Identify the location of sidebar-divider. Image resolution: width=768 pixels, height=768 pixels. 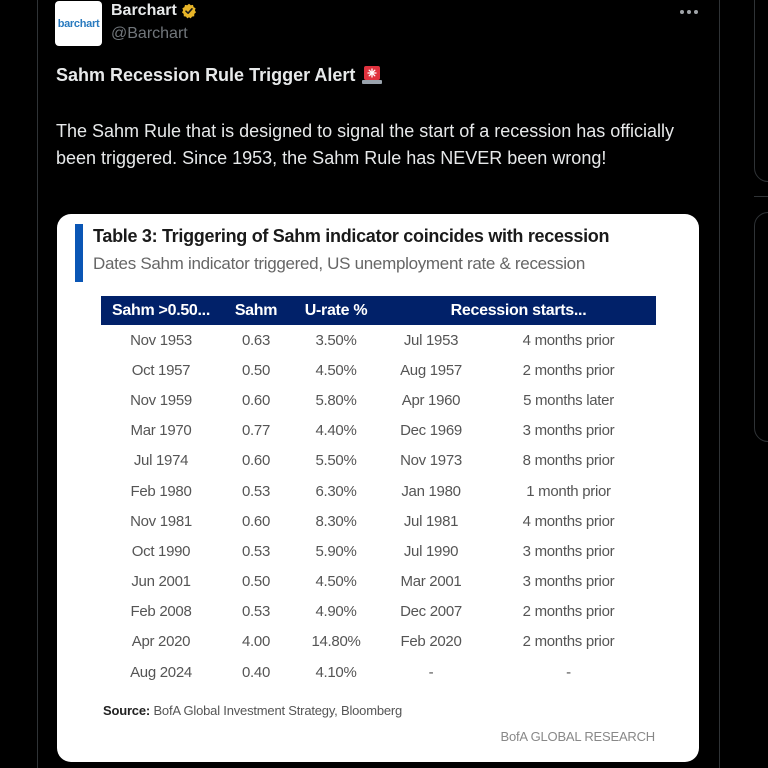
(761, 196).